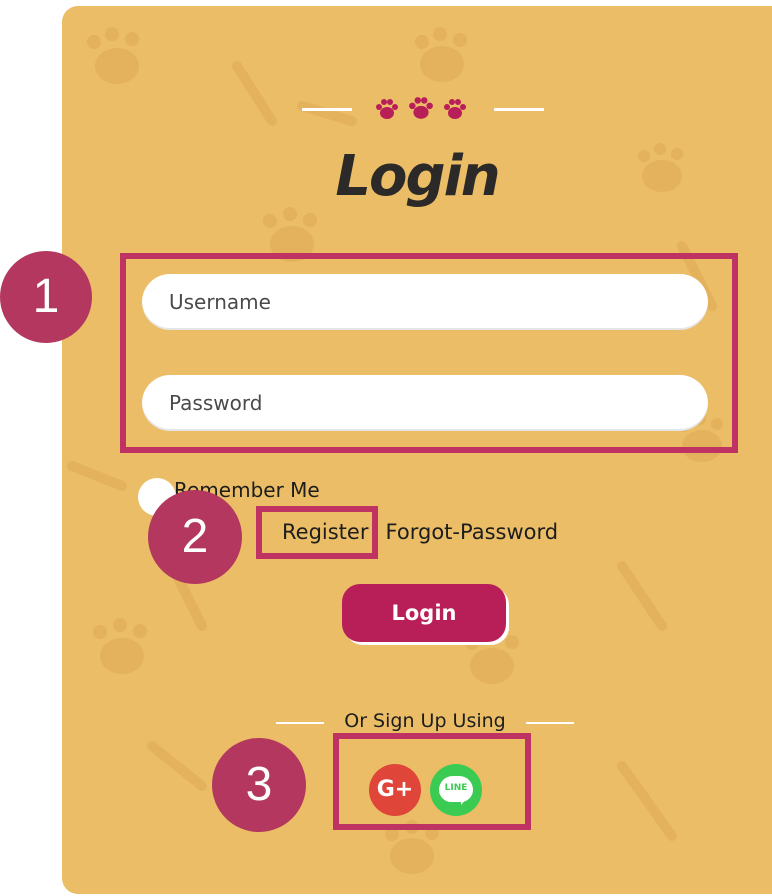  Describe the element at coordinates (195, 537) in the screenshot. I see `annotation-badge-2: 2` at that location.